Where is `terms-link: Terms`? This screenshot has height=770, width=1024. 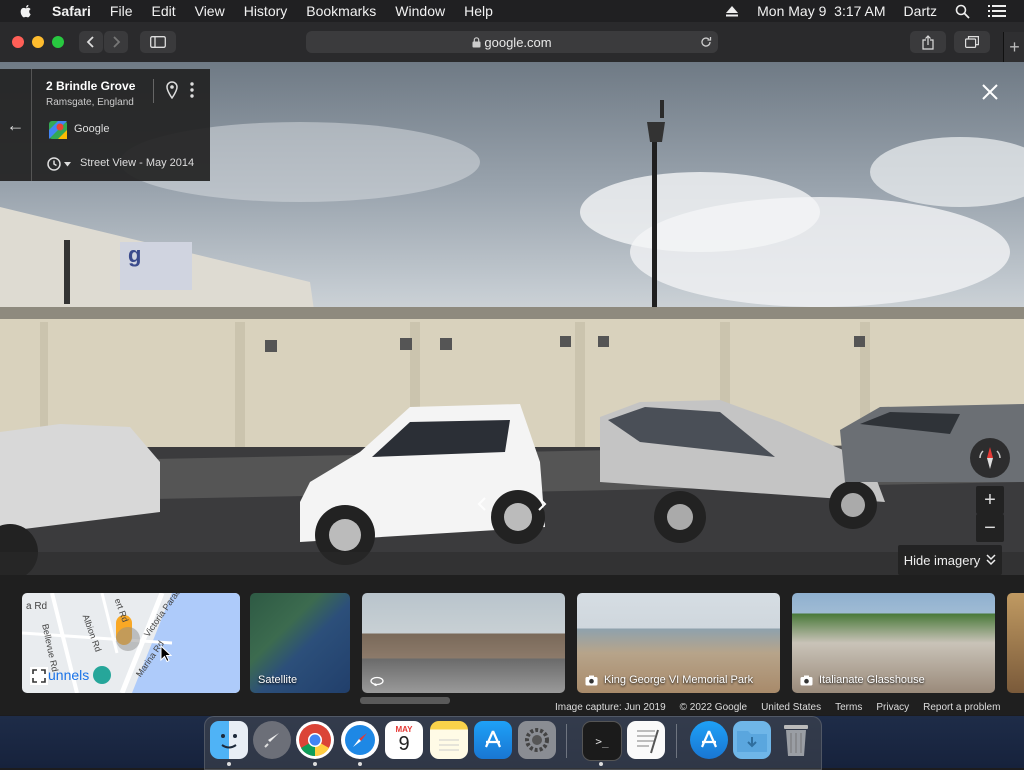
terms-link: Terms is located at coordinates (848, 709).